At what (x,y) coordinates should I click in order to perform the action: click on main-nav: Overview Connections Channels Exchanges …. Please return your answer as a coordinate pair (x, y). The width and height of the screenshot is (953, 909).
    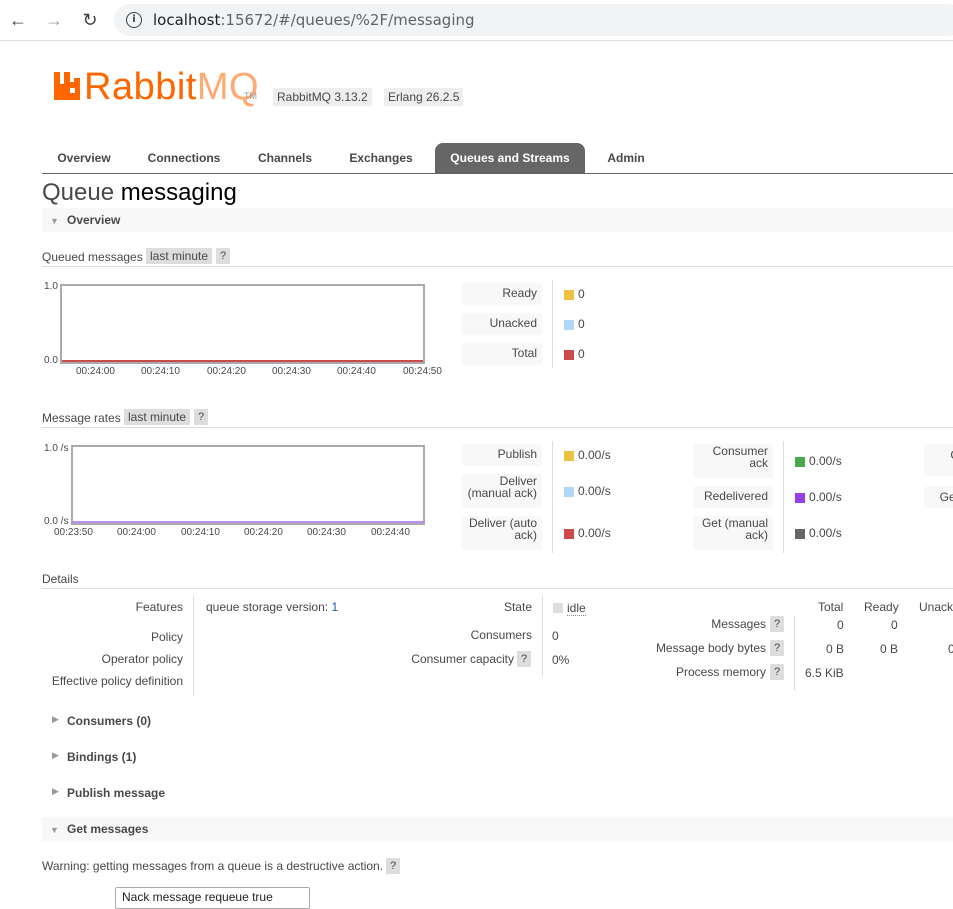
    Looking at the image, I should click on (497, 158).